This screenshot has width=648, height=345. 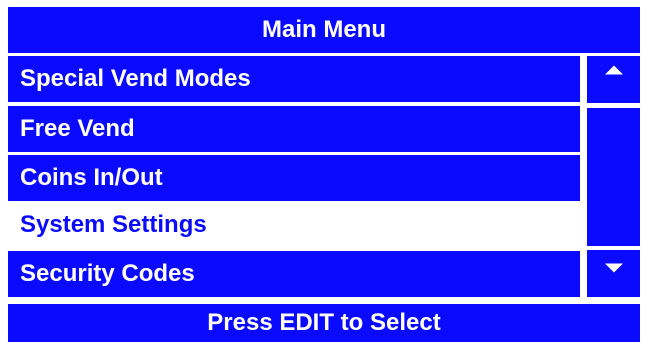 I want to click on scroll-down-button, so click(x=613, y=273).